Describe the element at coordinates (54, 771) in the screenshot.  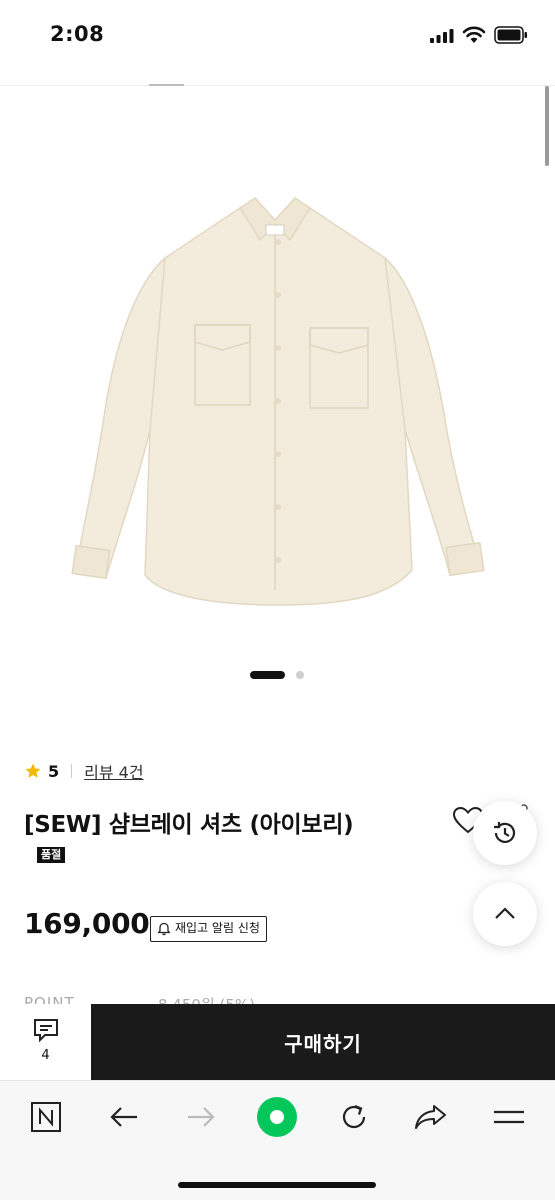
I see `rating-score: 5` at that location.